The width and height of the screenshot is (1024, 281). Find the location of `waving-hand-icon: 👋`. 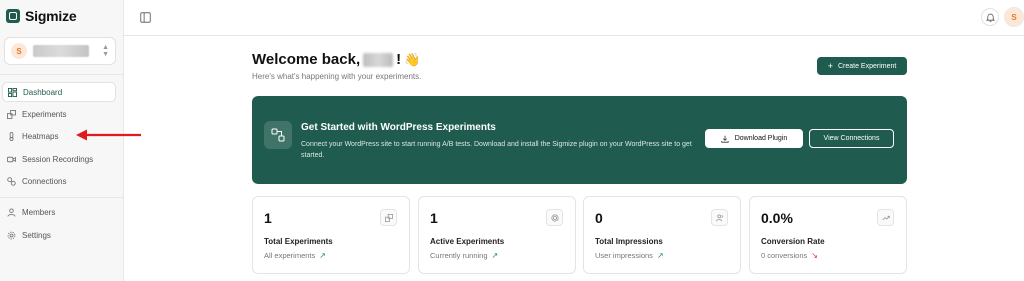

waving-hand-icon: 👋 is located at coordinates (412, 59).